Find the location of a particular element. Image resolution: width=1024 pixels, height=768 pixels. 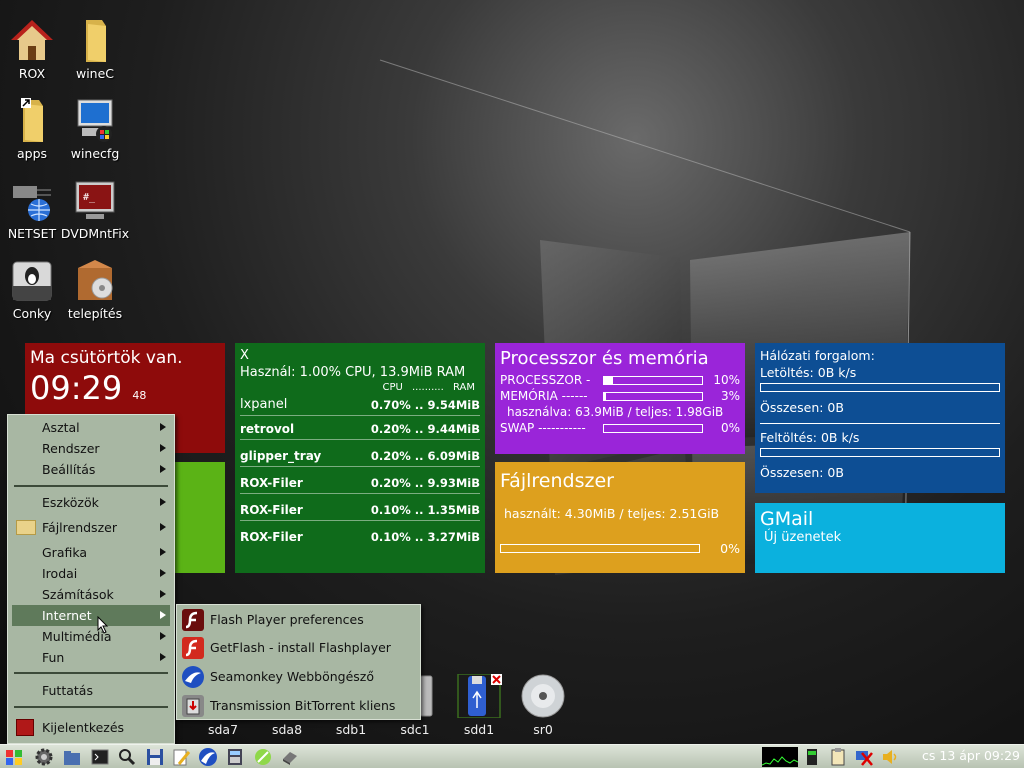

menu-item-eszkozok: Eszközök is located at coordinates (91, 502).